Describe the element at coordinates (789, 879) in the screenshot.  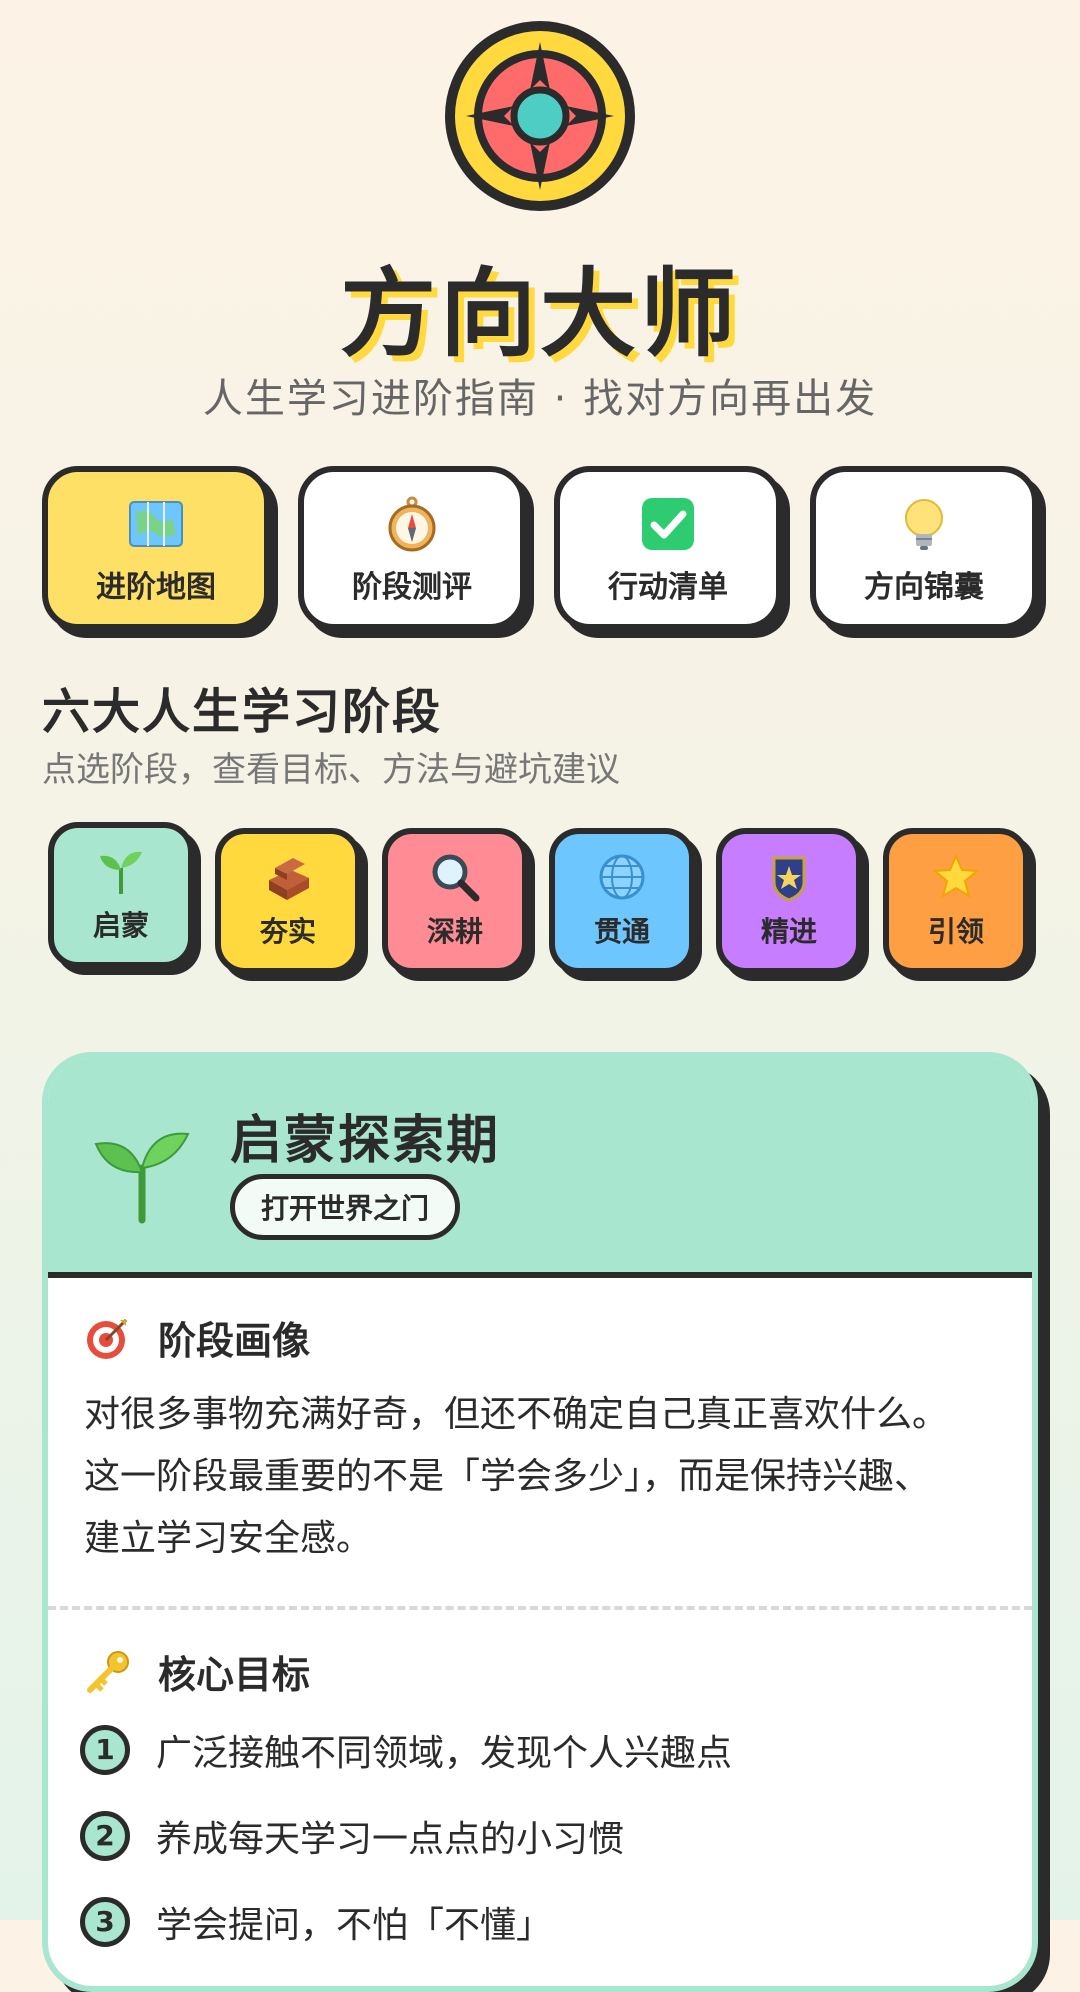
I see `badge-icon` at that location.